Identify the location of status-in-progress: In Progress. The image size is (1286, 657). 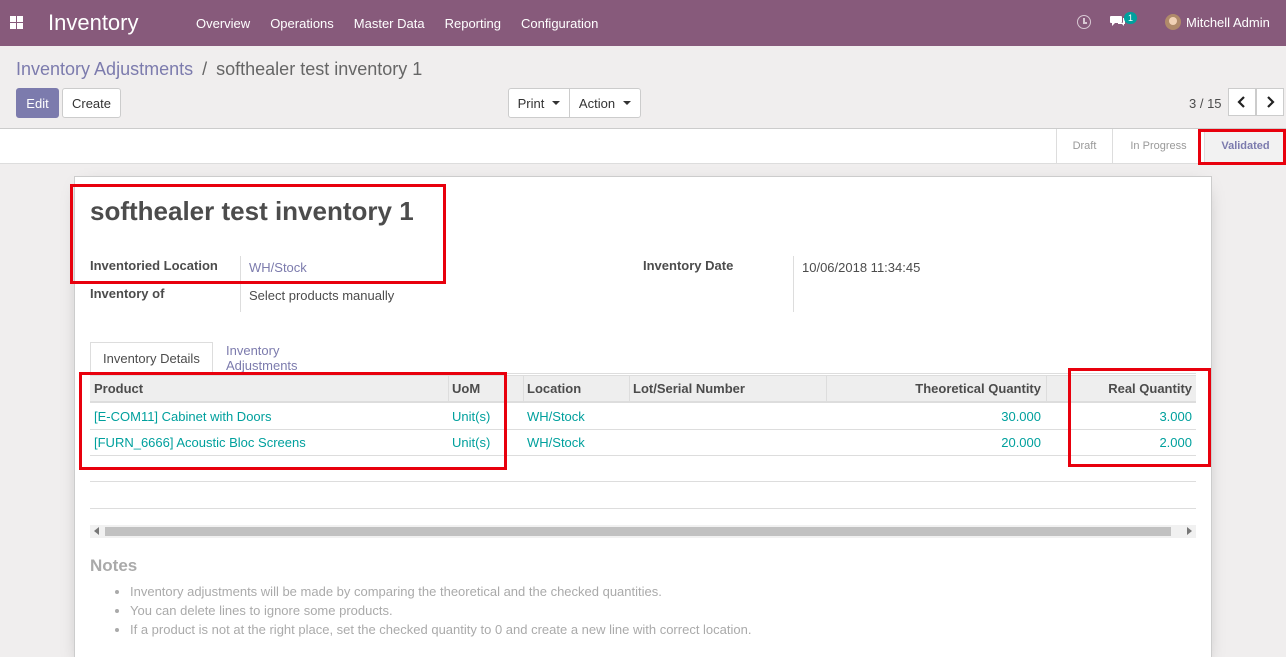
(1158, 146).